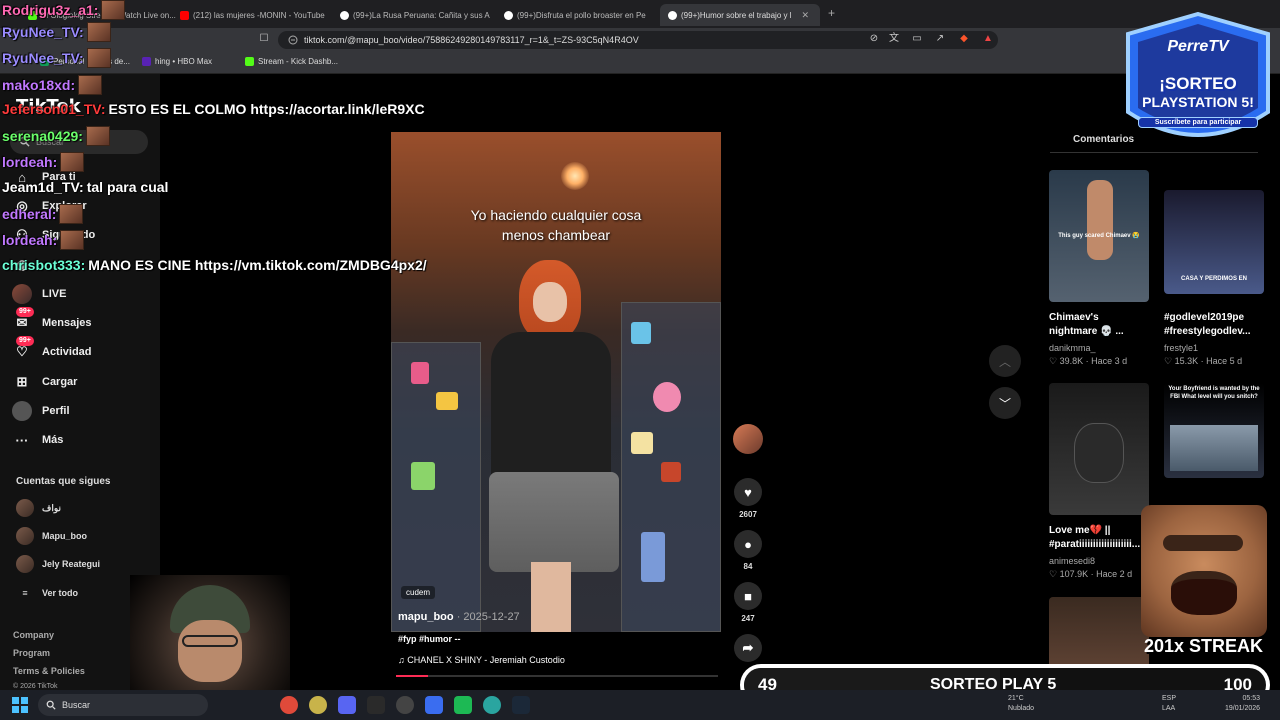 The width and height of the screenshot is (1280, 720). Describe the element at coordinates (38, 440) in the screenshot. I see `nav-more: ··· Más` at that location.